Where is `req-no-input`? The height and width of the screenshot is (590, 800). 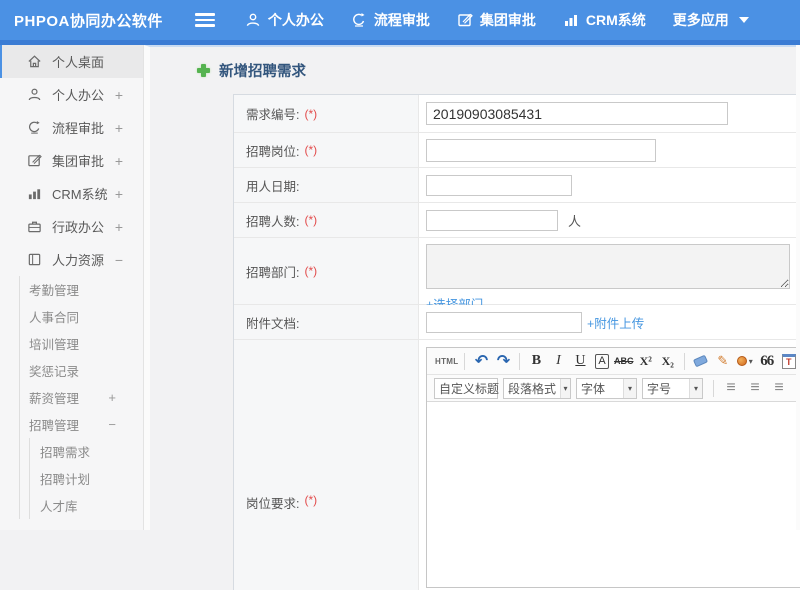
req-no-input is located at coordinates (577, 113).